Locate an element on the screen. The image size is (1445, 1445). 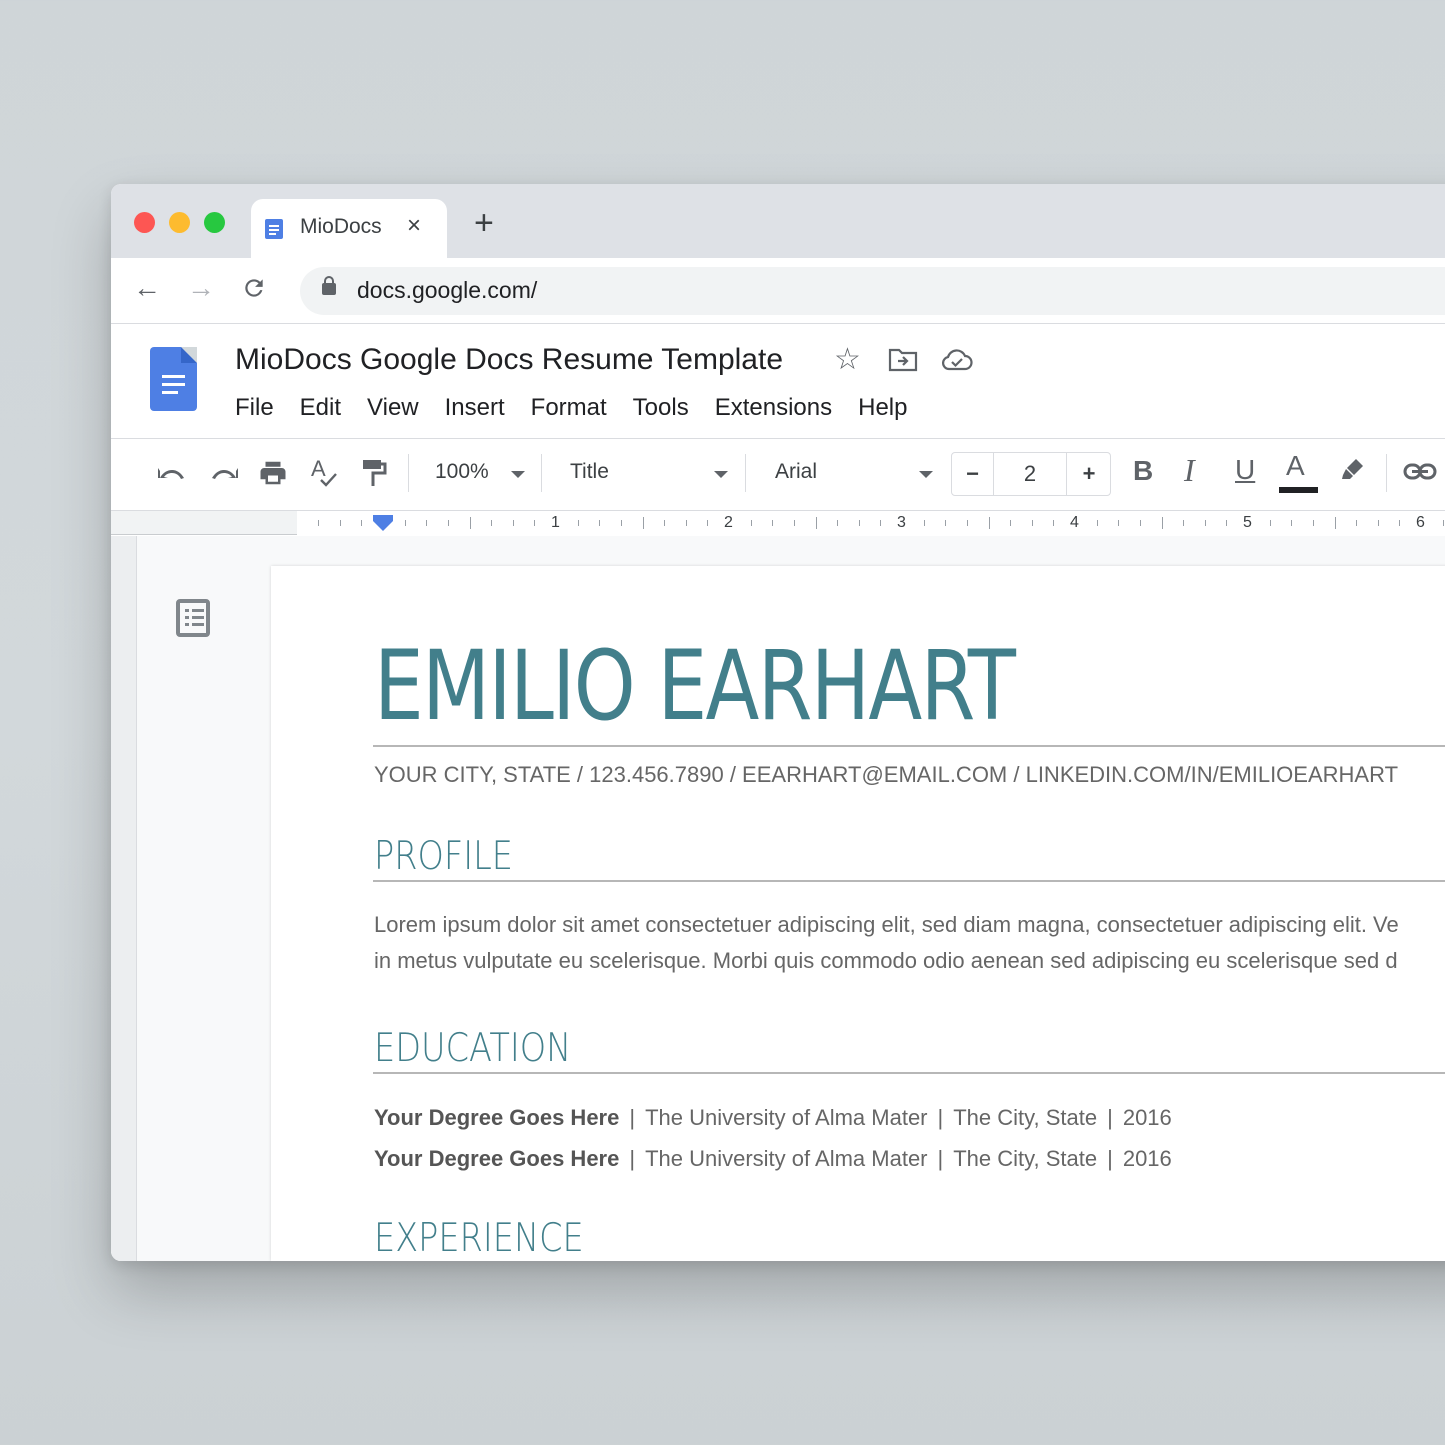
new-tab-button: + is located at coordinates (484, 223).